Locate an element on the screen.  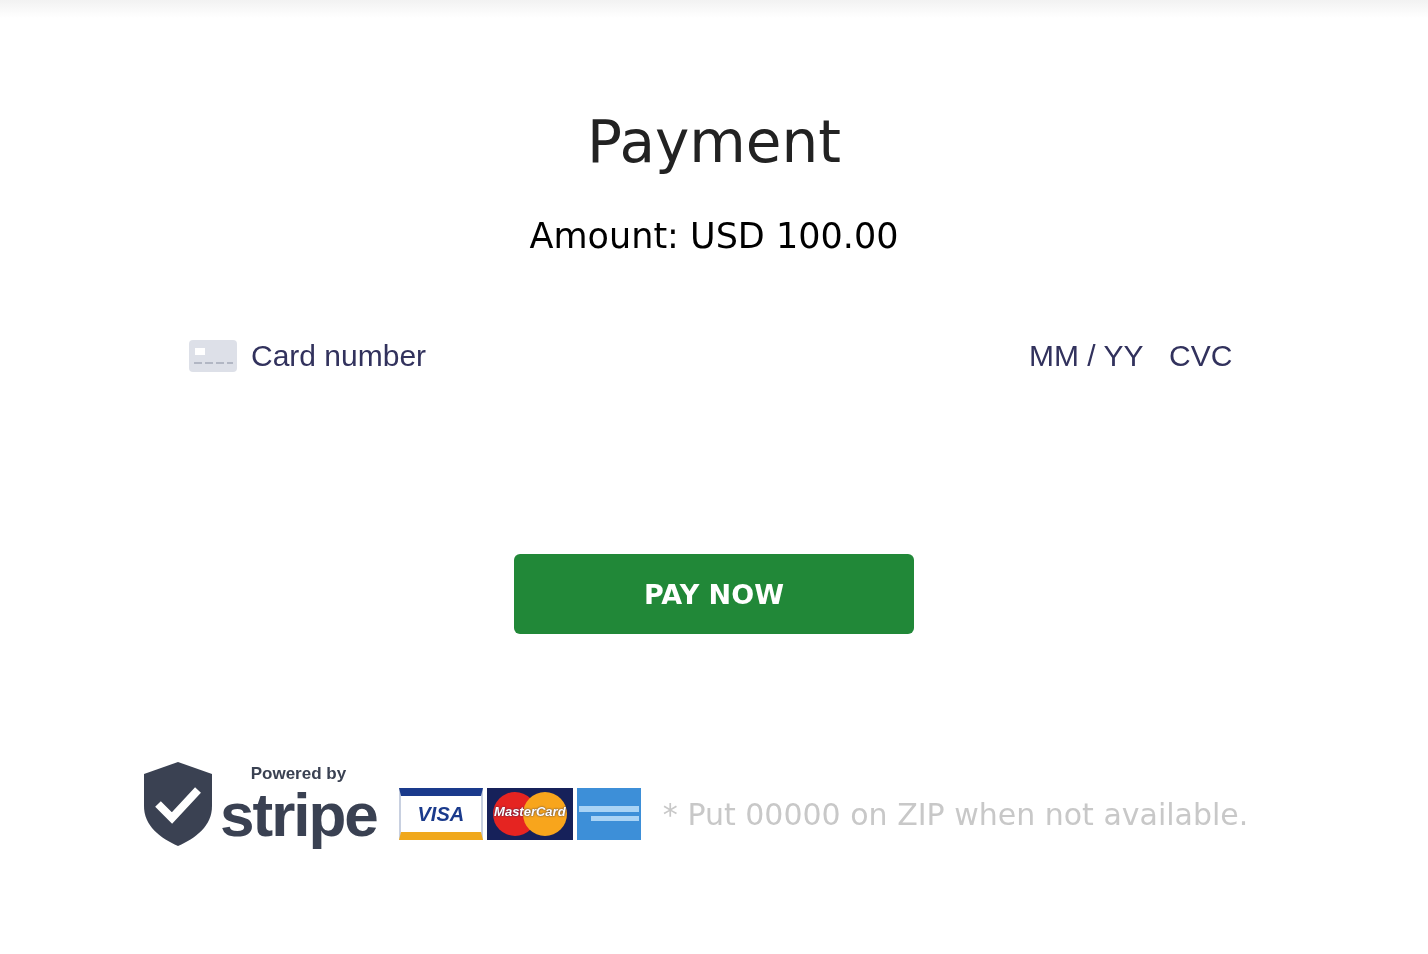
powered-by-text: Powered by is located at coordinates (298, 774).